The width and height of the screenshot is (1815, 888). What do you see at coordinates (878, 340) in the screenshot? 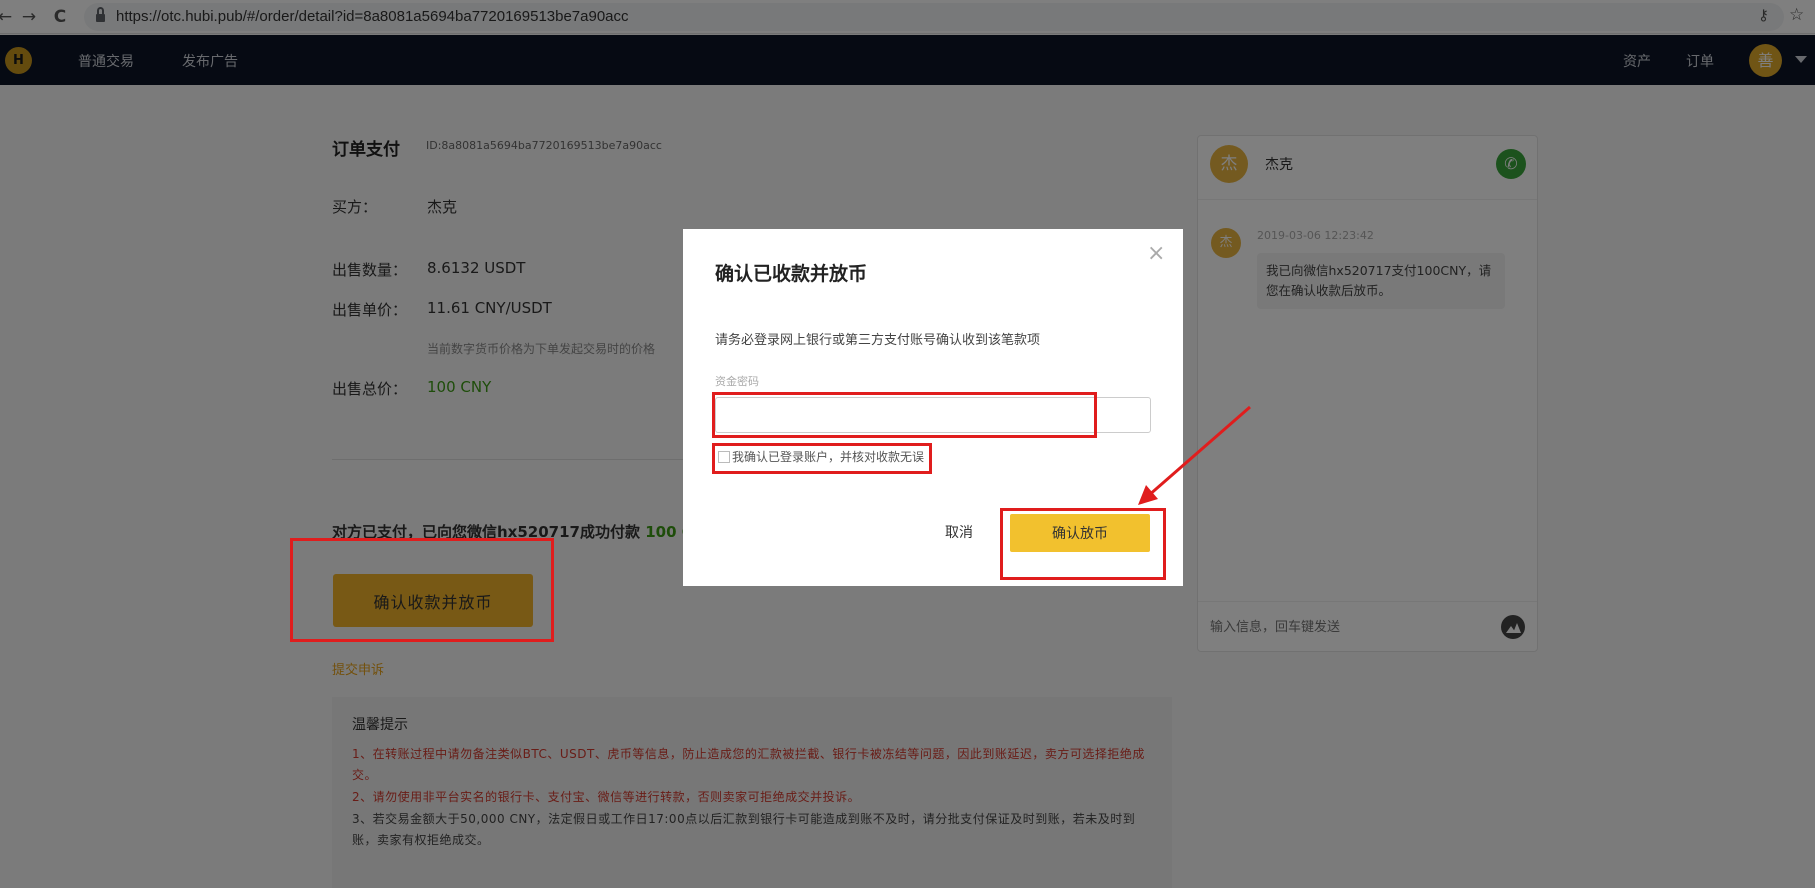
I see `dialog-description: 请务必登录网上银行或第三方支付账号确认收到该笔款项` at bounding box center [878, 340].